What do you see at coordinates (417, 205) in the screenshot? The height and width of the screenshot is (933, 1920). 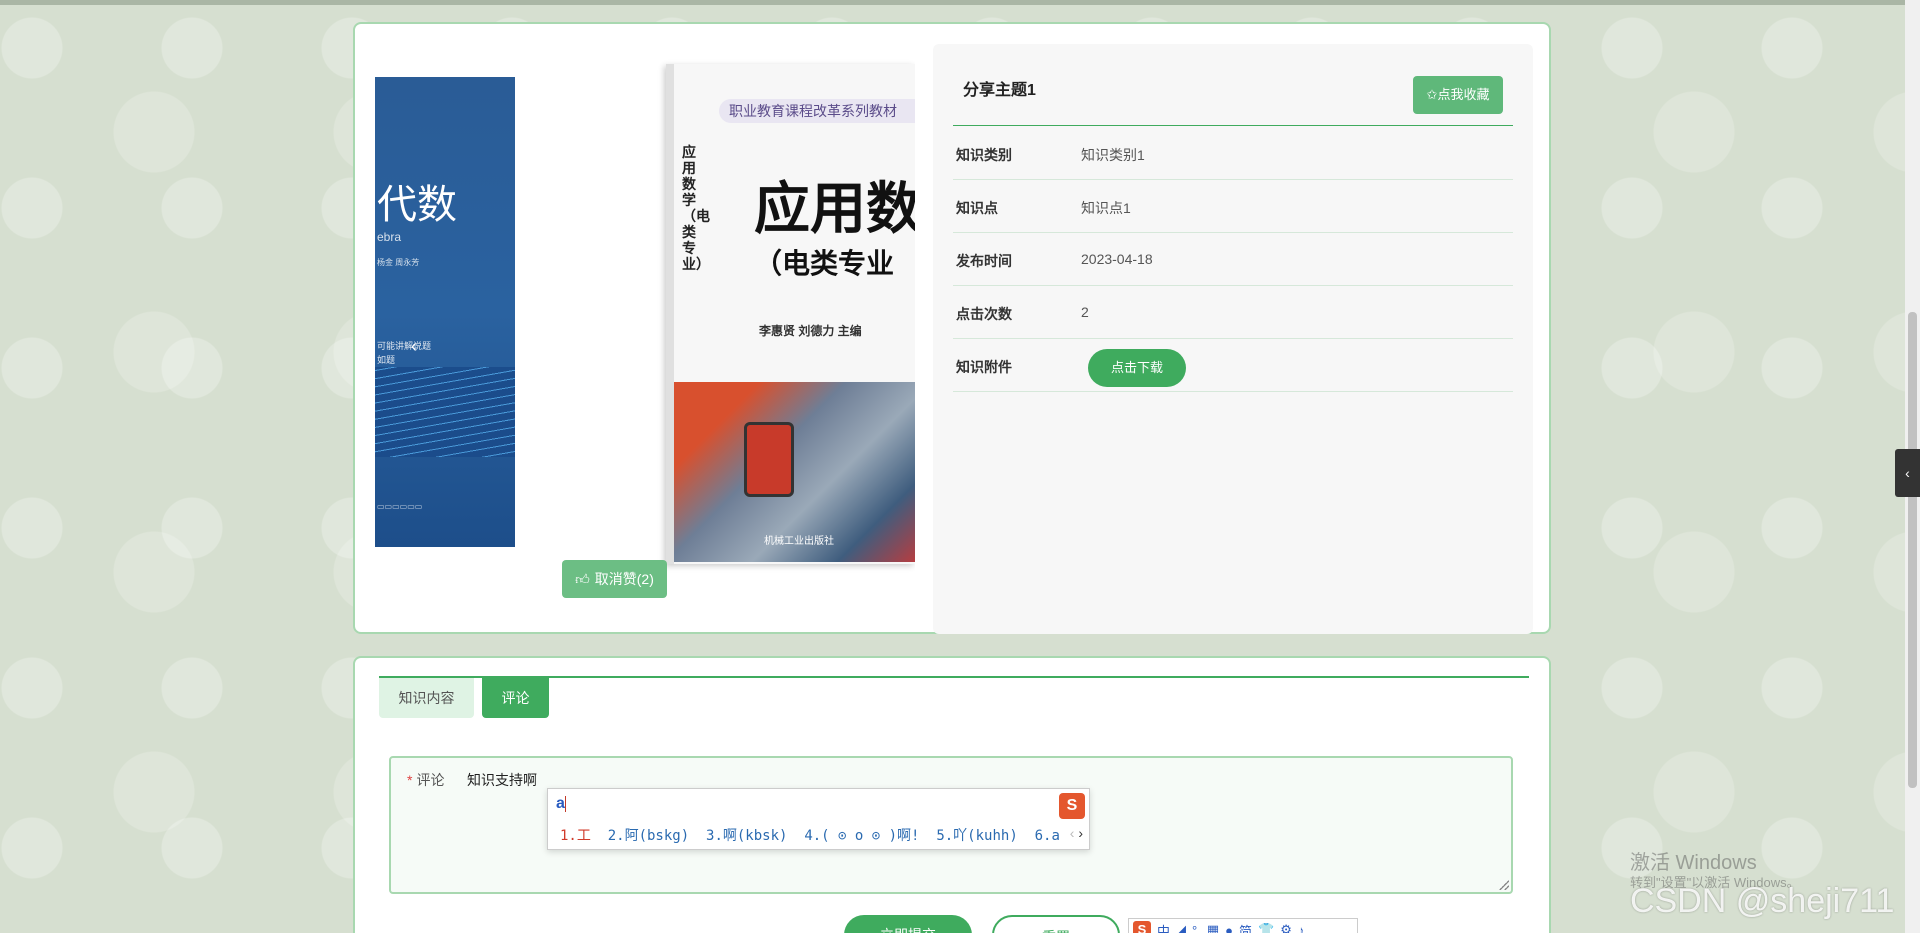 I see `book-title-fragment: 代数` at bounding box center [417, 205].